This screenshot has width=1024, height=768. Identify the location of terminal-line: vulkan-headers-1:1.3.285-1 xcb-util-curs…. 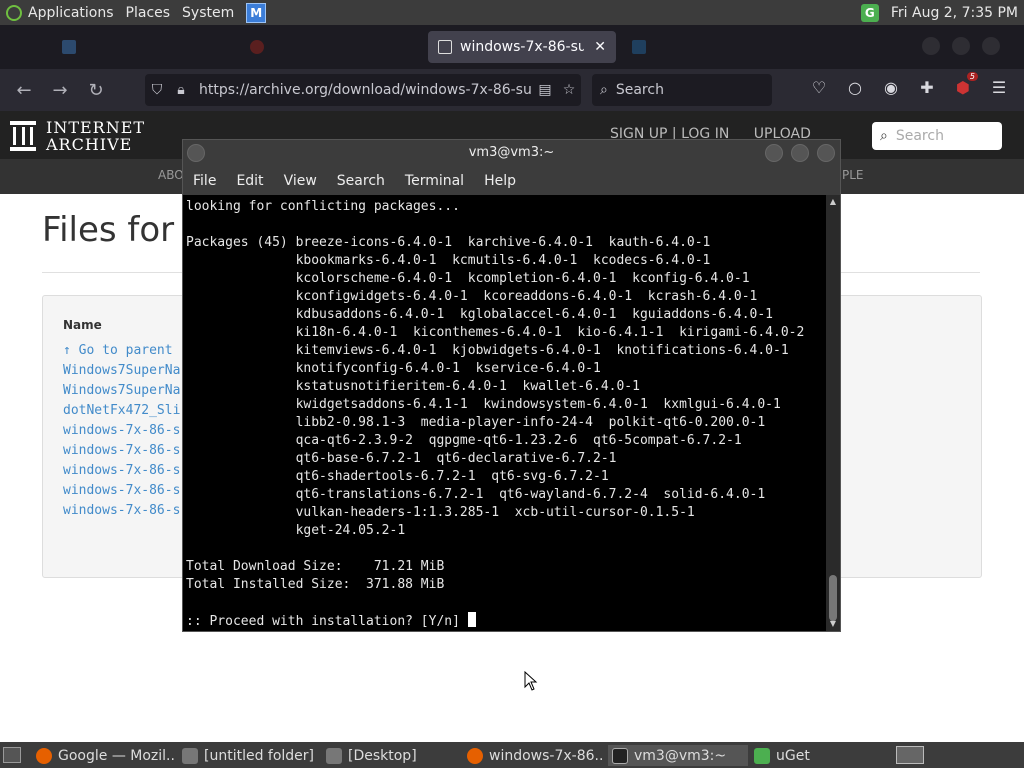
(440, 512).